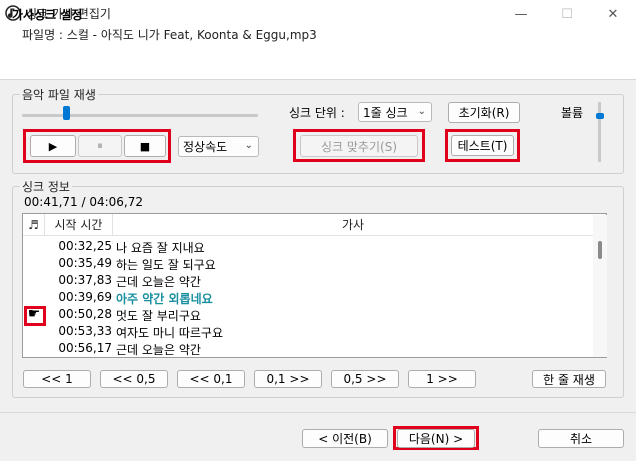  Describe the element at coordinates (600, 286) in the screenshot. I see `lyrics-scrollbar` at that location.